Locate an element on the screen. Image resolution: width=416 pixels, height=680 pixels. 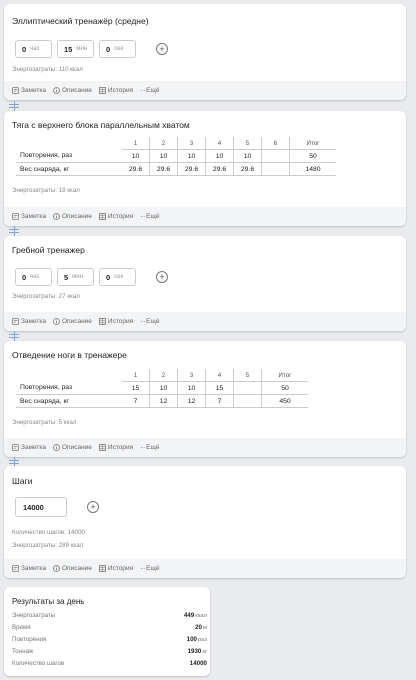
duration-inputs: 0 час 15 мин 0 сек + is located at coordinates (91, 49).